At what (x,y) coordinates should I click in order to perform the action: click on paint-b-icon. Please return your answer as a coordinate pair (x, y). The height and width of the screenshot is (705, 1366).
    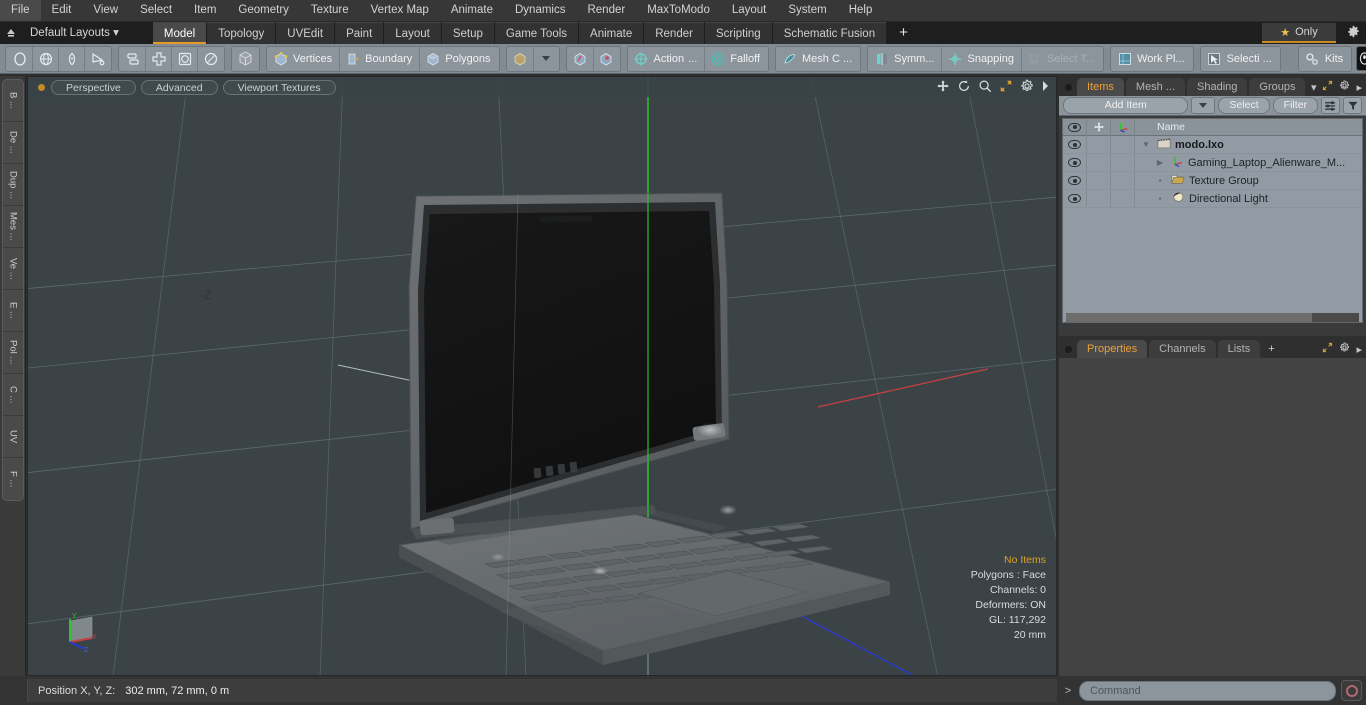
    Looking at the image, I should click on (606, 59).